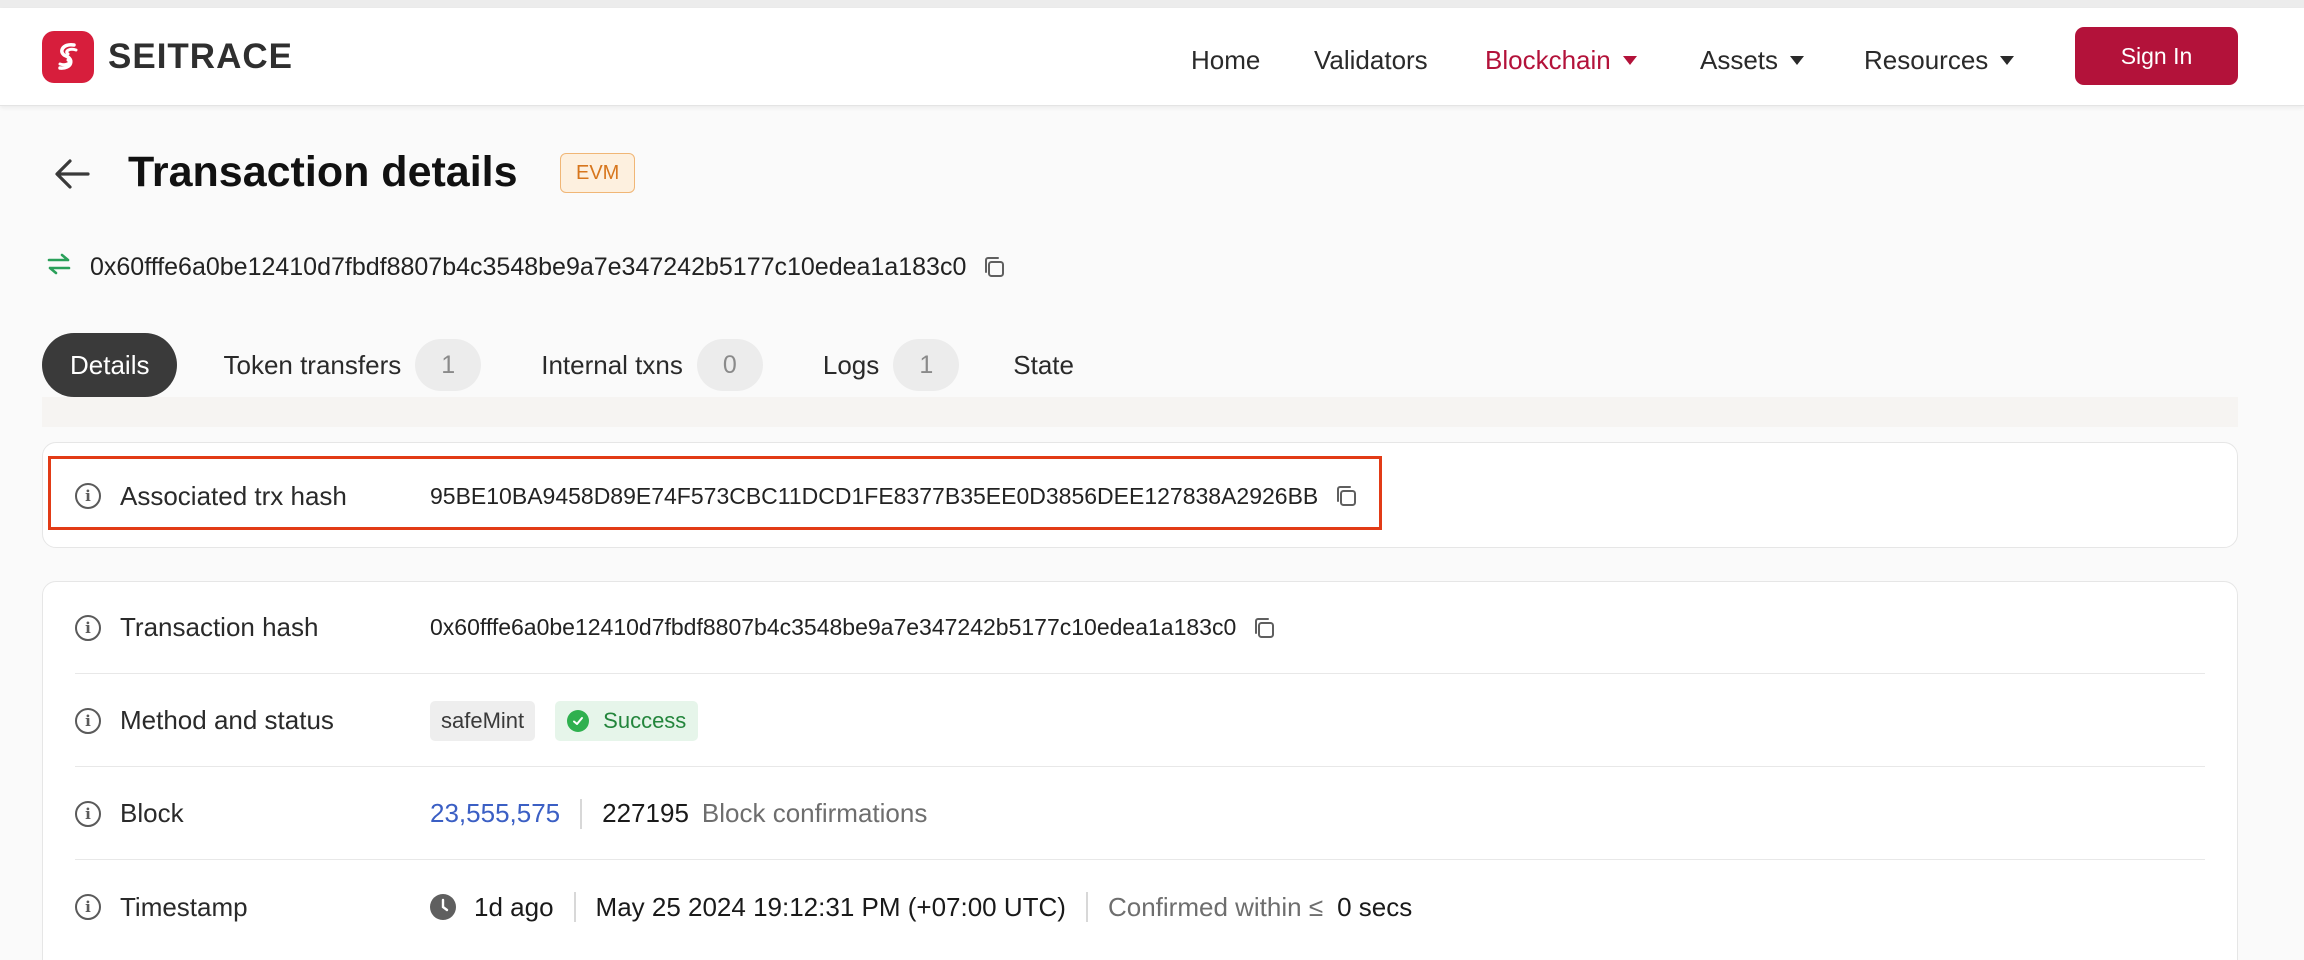  What do you see at coordinates (2156, 56) in the screenshot?
I see `sign-in-button: Sign In` at bounding box center [2156, 56].